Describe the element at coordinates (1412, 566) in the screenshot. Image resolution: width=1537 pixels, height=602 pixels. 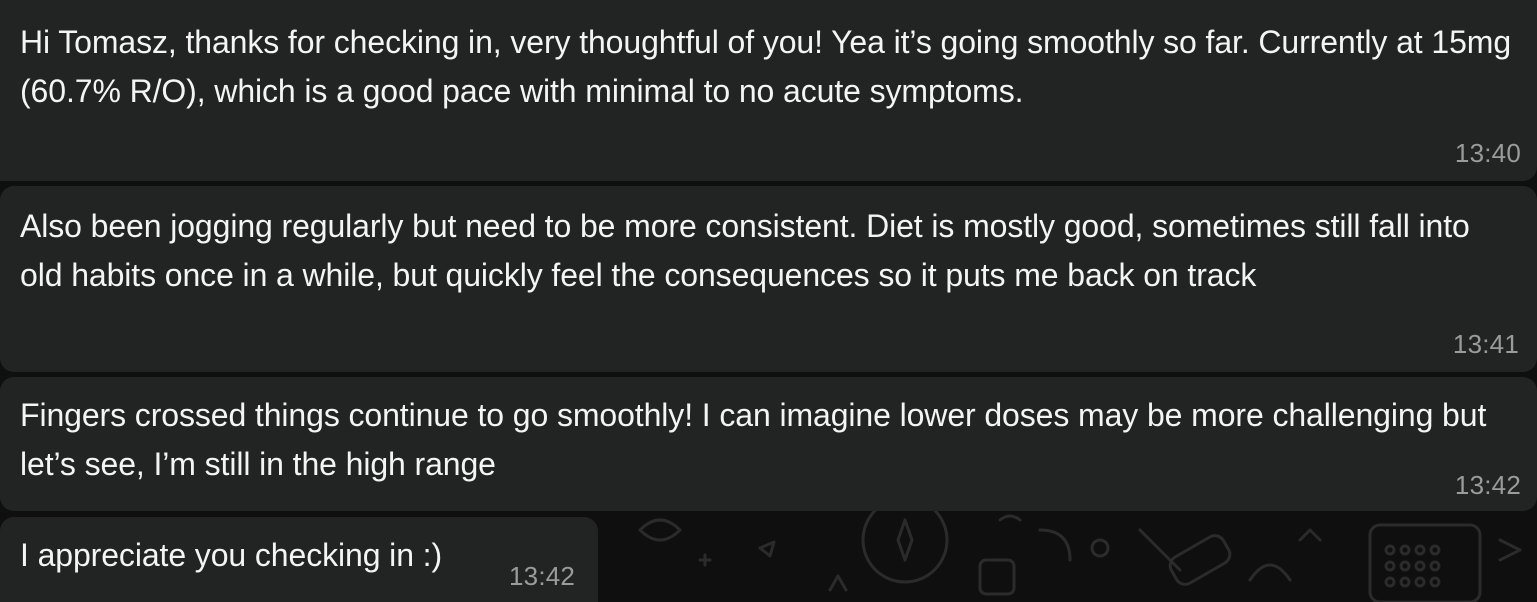
I see `calculator-doodle` at that location.